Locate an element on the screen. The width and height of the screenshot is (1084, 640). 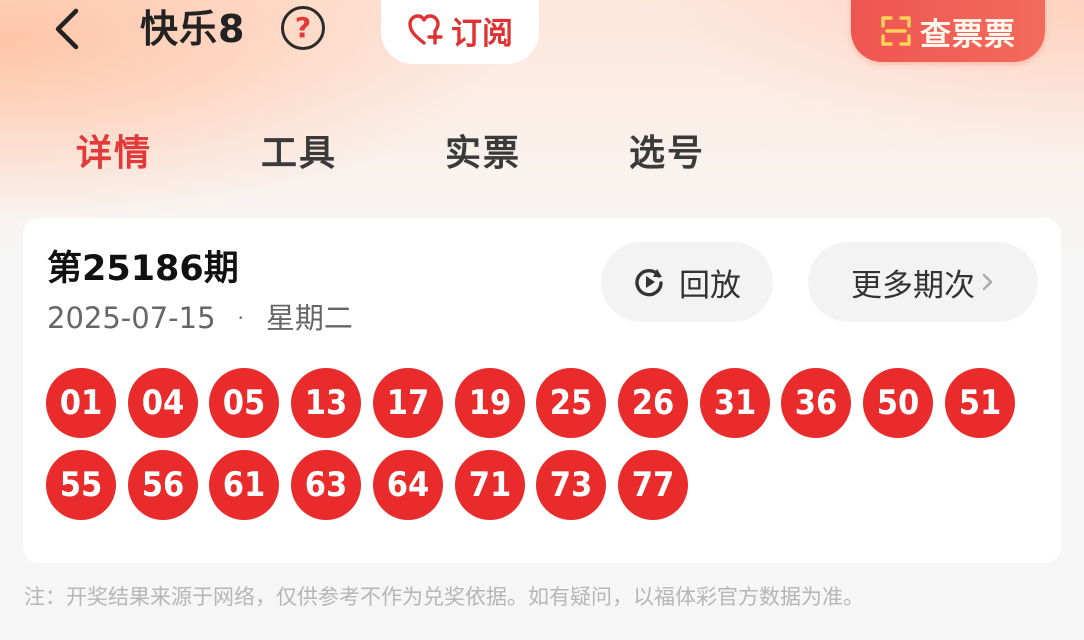
more-issues-button: 更多期次 is located at coordinates (923, 282).